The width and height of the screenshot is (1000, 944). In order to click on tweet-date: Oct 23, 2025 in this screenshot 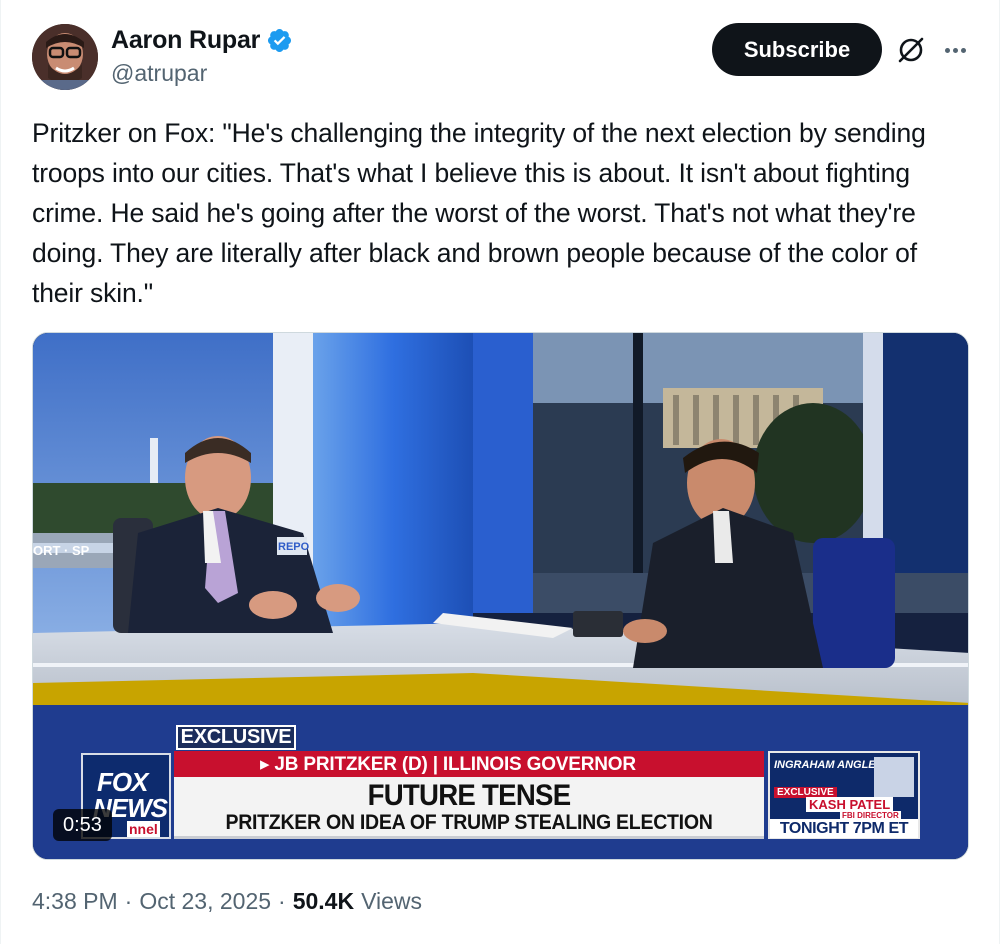, I will do `click(205, 901)`.